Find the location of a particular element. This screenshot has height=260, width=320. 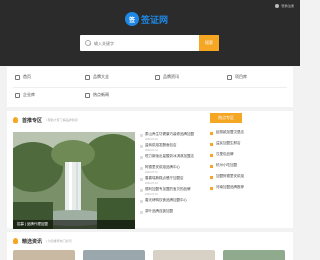

fire-icon is located at coordinates (87, 95).